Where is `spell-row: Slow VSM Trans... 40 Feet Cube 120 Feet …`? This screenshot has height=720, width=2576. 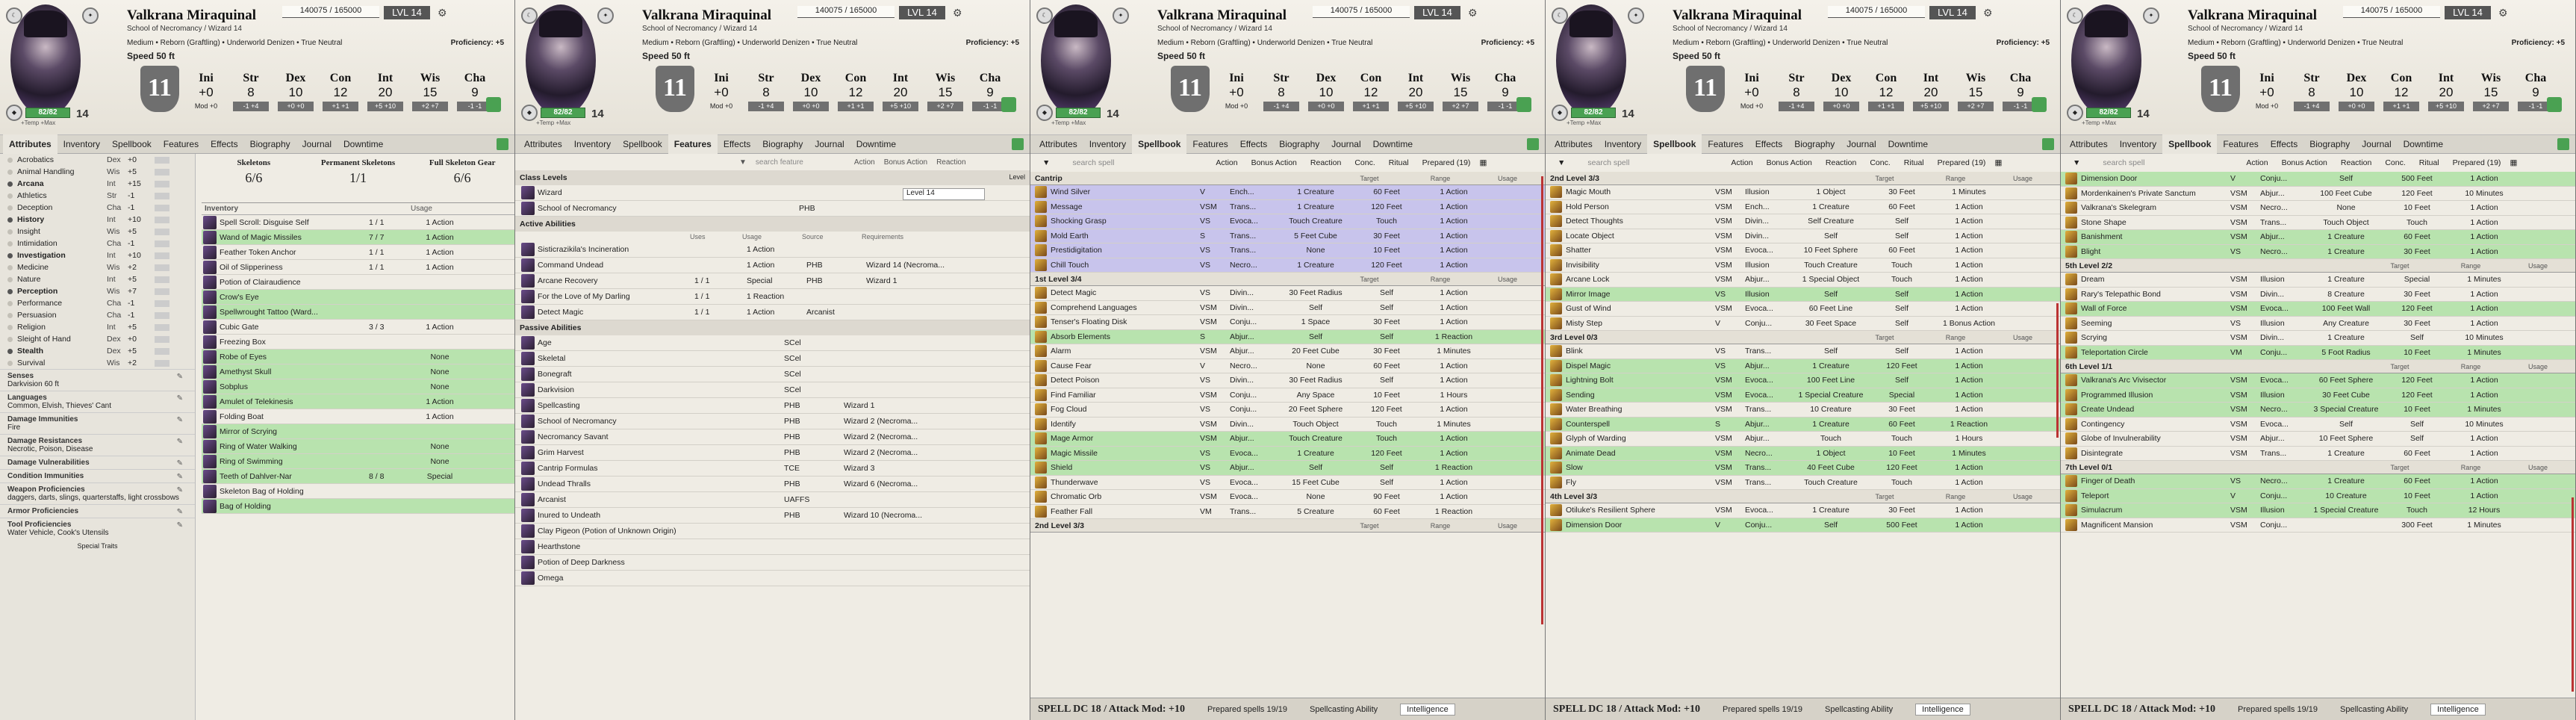 spell-row: Slow VSM Trans... 40 Feet Cube 120 Feet … is located at coordinates (1803, 468).